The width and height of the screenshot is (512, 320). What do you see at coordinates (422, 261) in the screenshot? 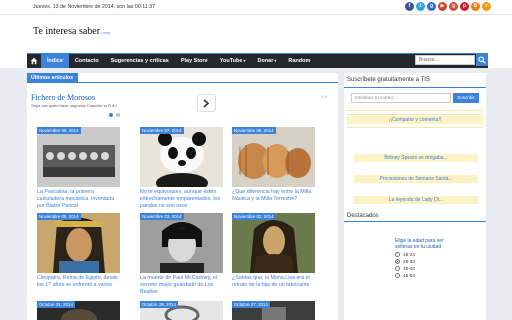
I see `poll-option: 25-34` at bounding box center [422, 261].